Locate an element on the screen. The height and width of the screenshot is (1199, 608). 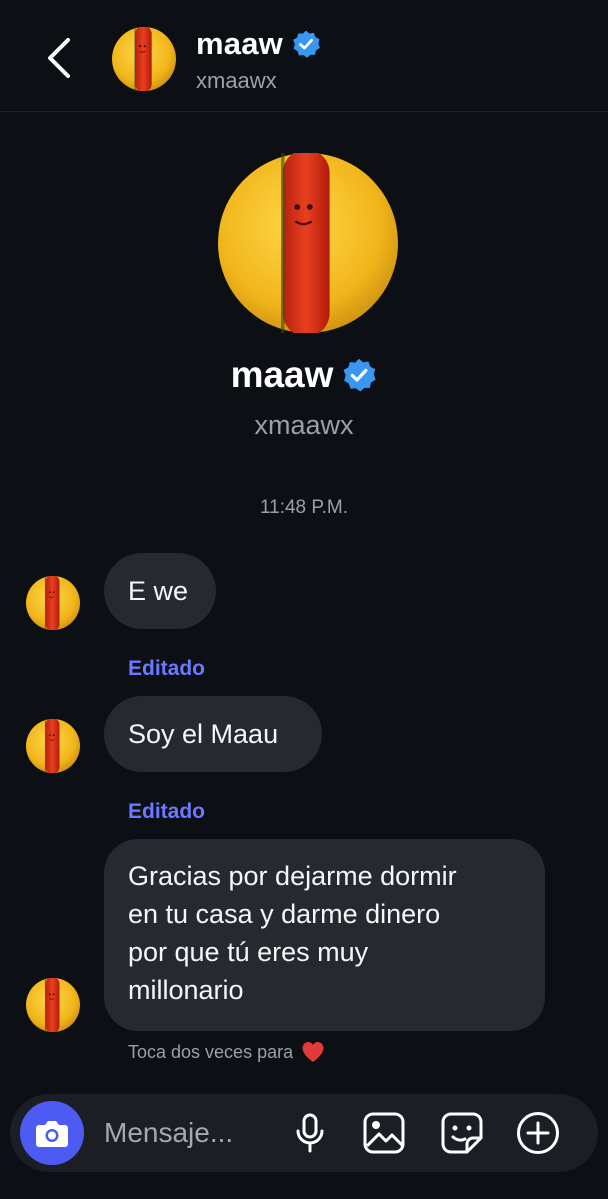
camera-button is located at coordinates (52, 1133).